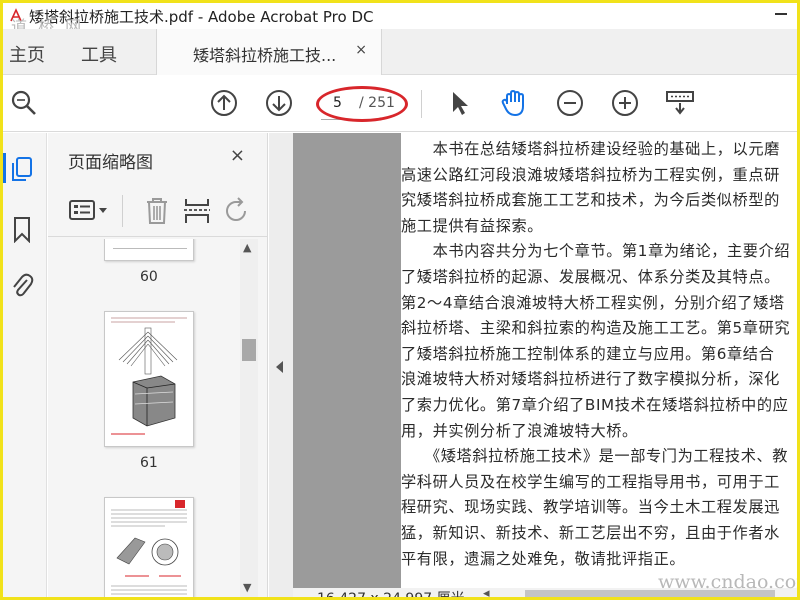  What do you see at coordinates (149, 277) in the screenshot?
I see `thumbnail-label-60: 60` at bounding box center [149, 277].